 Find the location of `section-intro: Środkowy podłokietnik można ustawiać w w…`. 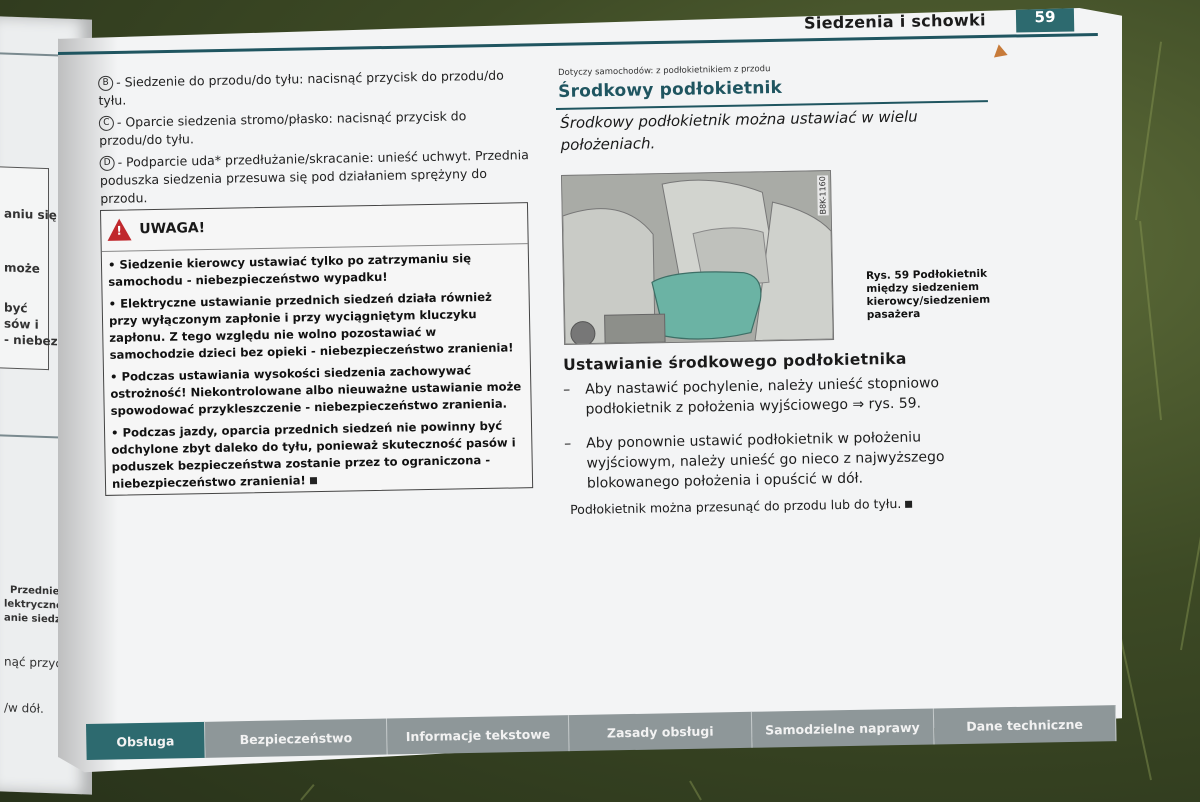

section-intro: Środkowy podłokietnik można ustawiać w w… is located at coordinates (739, 130).